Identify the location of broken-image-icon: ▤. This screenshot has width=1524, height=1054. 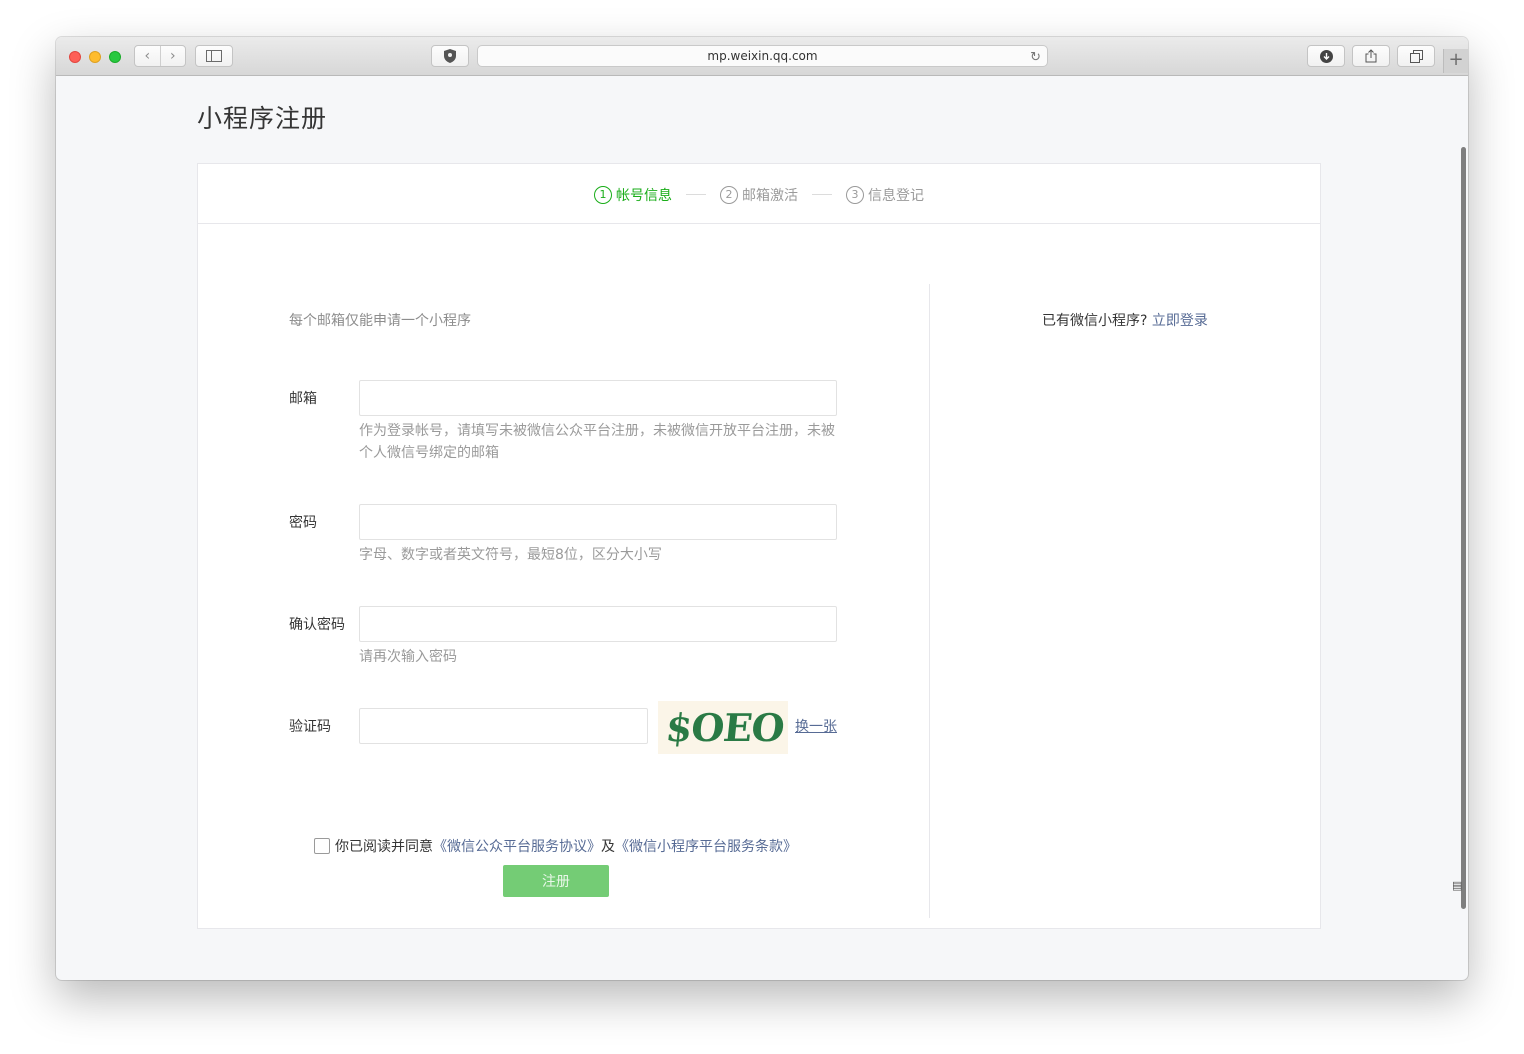
(1457, 885).